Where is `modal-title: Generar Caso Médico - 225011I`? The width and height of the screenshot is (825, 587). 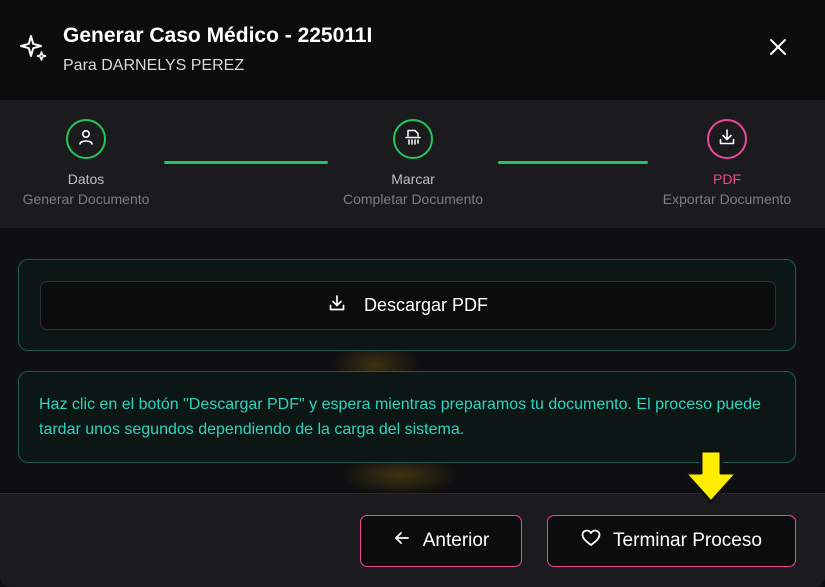
modal-title: Generar Caso Médico - 225011I is located at coordinates (218, 35).